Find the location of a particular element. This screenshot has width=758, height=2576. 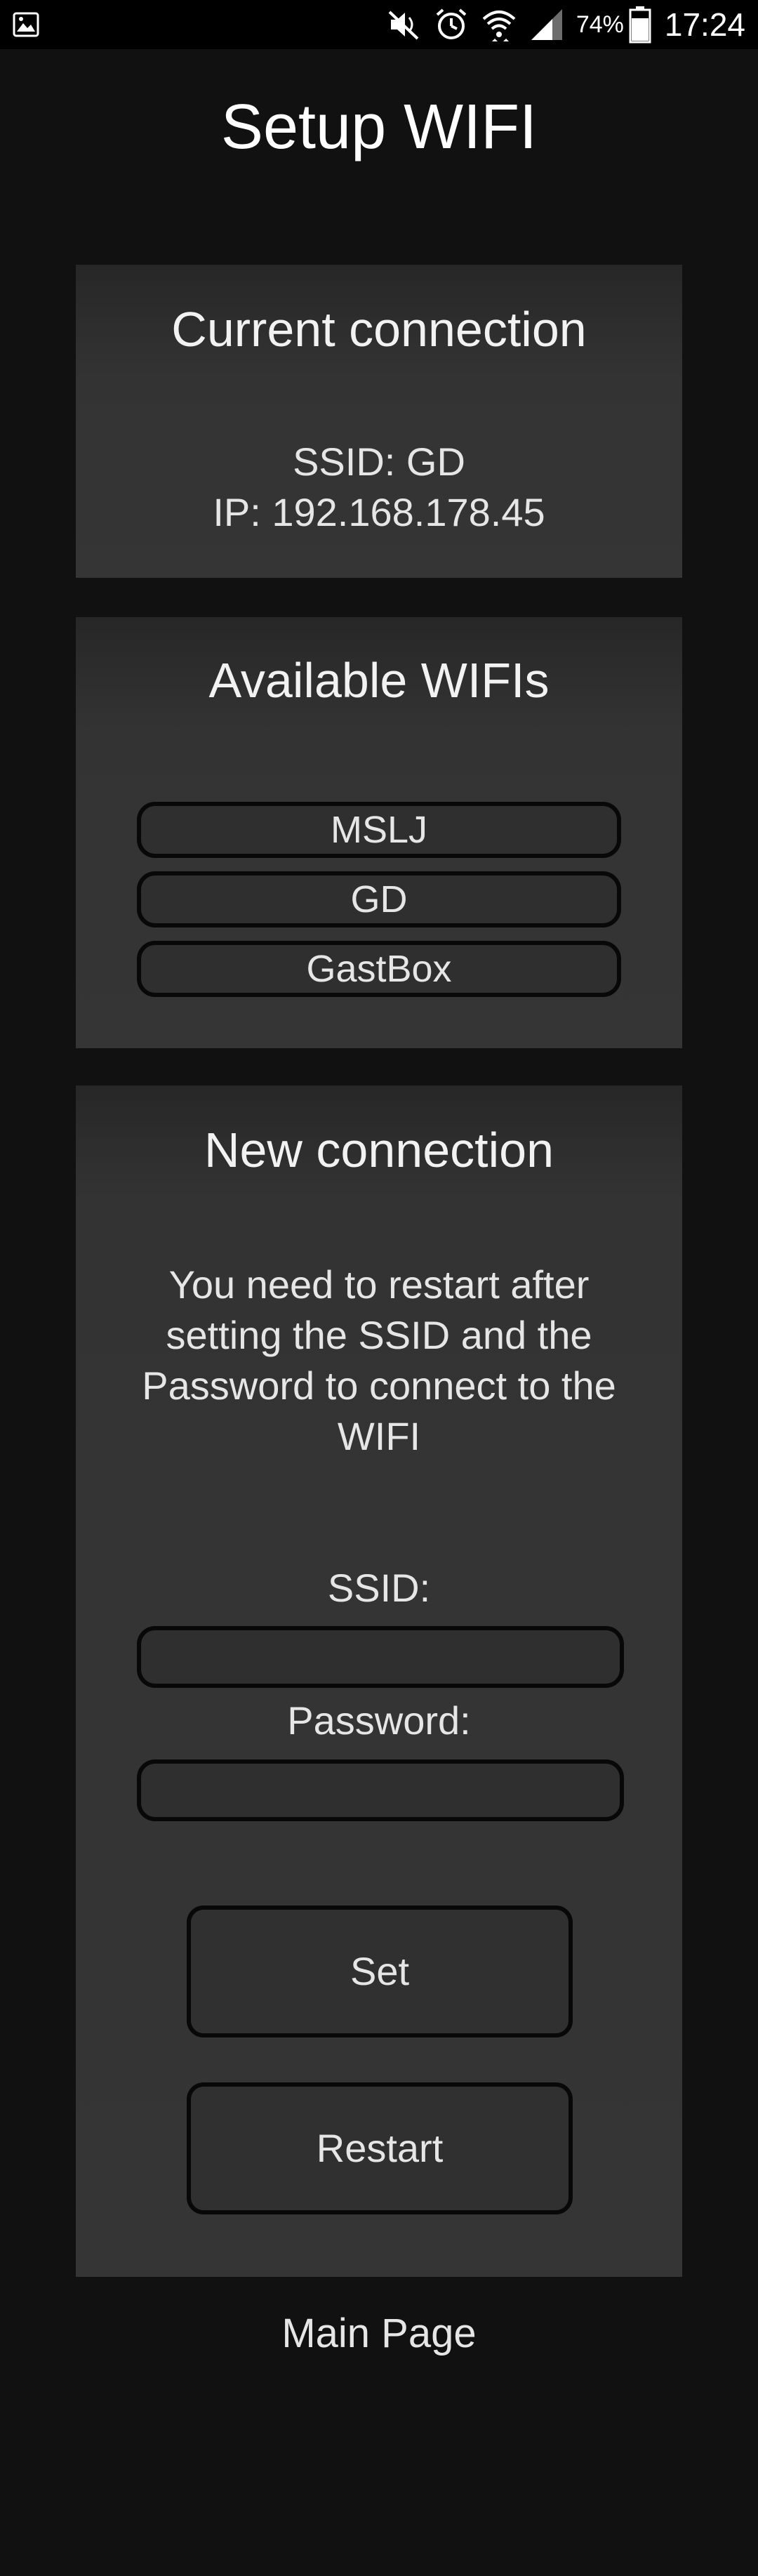

available-wifis-title: Available WIFIs is located at coordinates (379, 680).